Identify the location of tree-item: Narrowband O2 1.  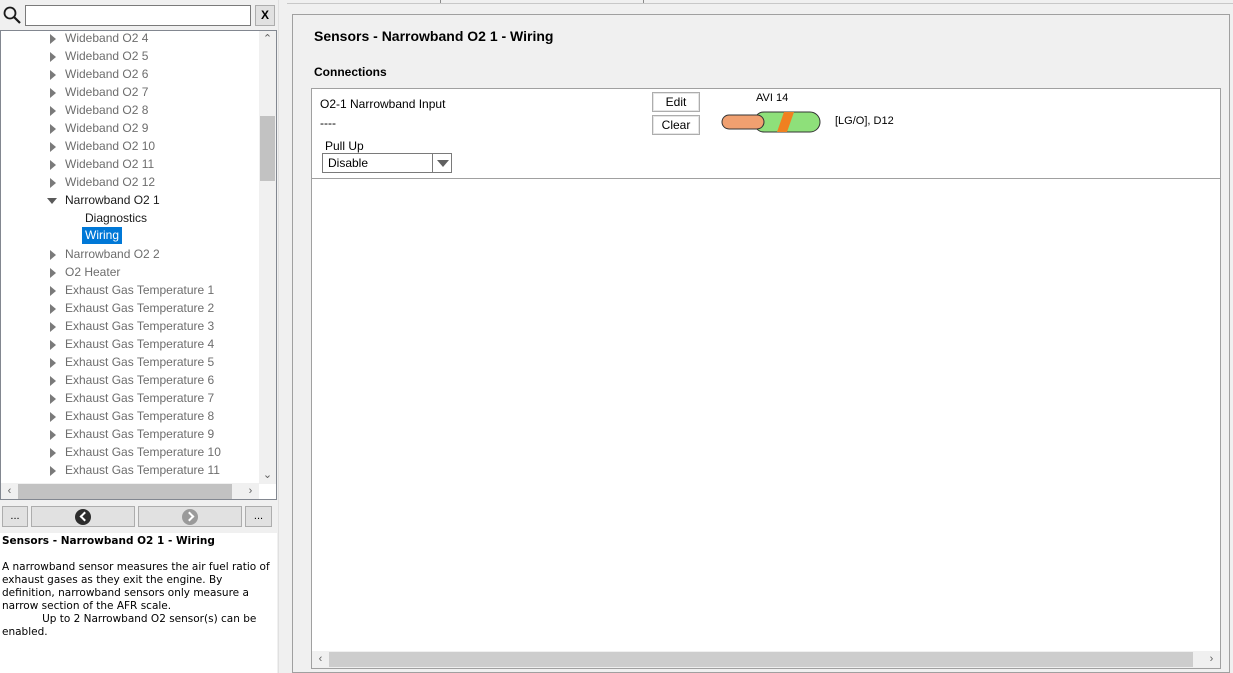
(130, 200).